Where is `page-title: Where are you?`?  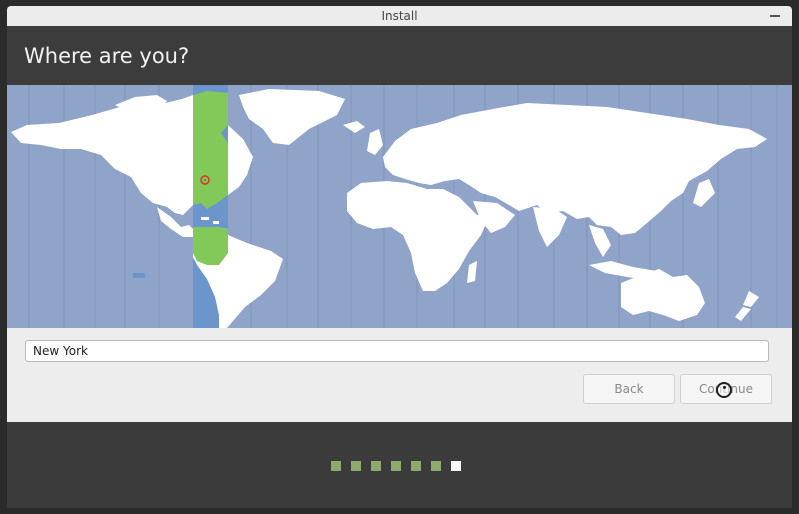
page-title: Where are you? is located at coordinates (107, 56).